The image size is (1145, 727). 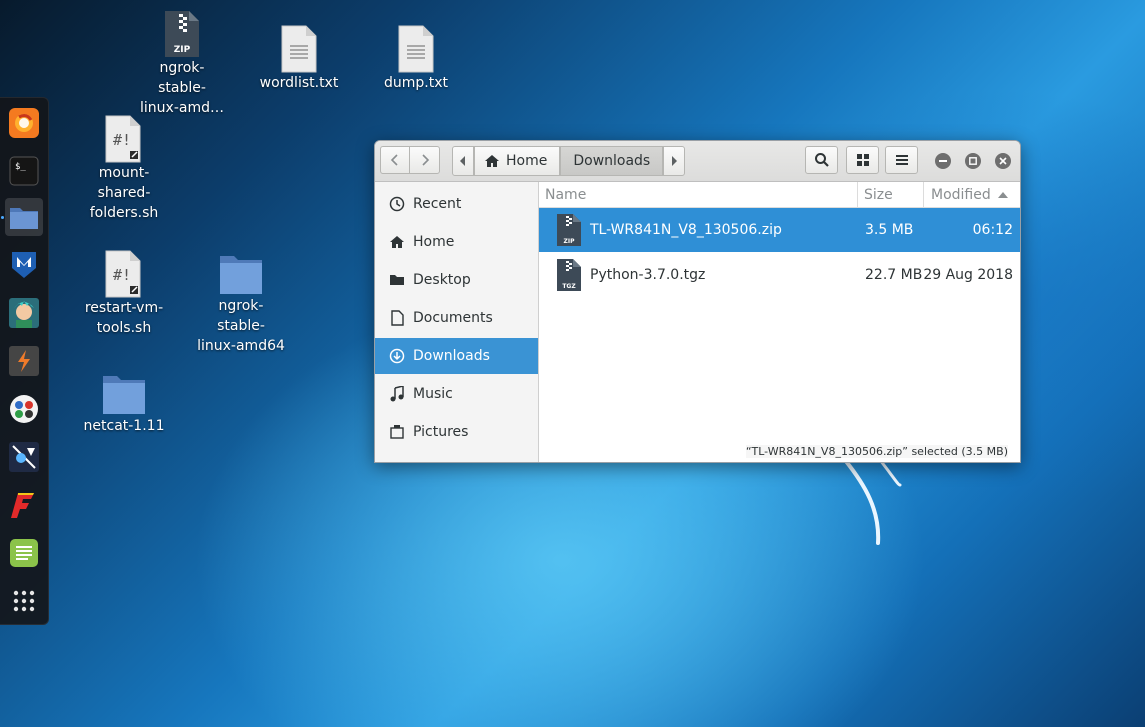 I want to click on sidebar-item-label: Music, so click(x=433, y=394).